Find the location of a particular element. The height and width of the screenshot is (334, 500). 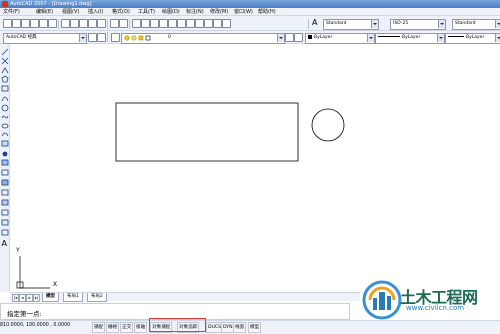

calculator-icon is located at coordinates (217, 23).